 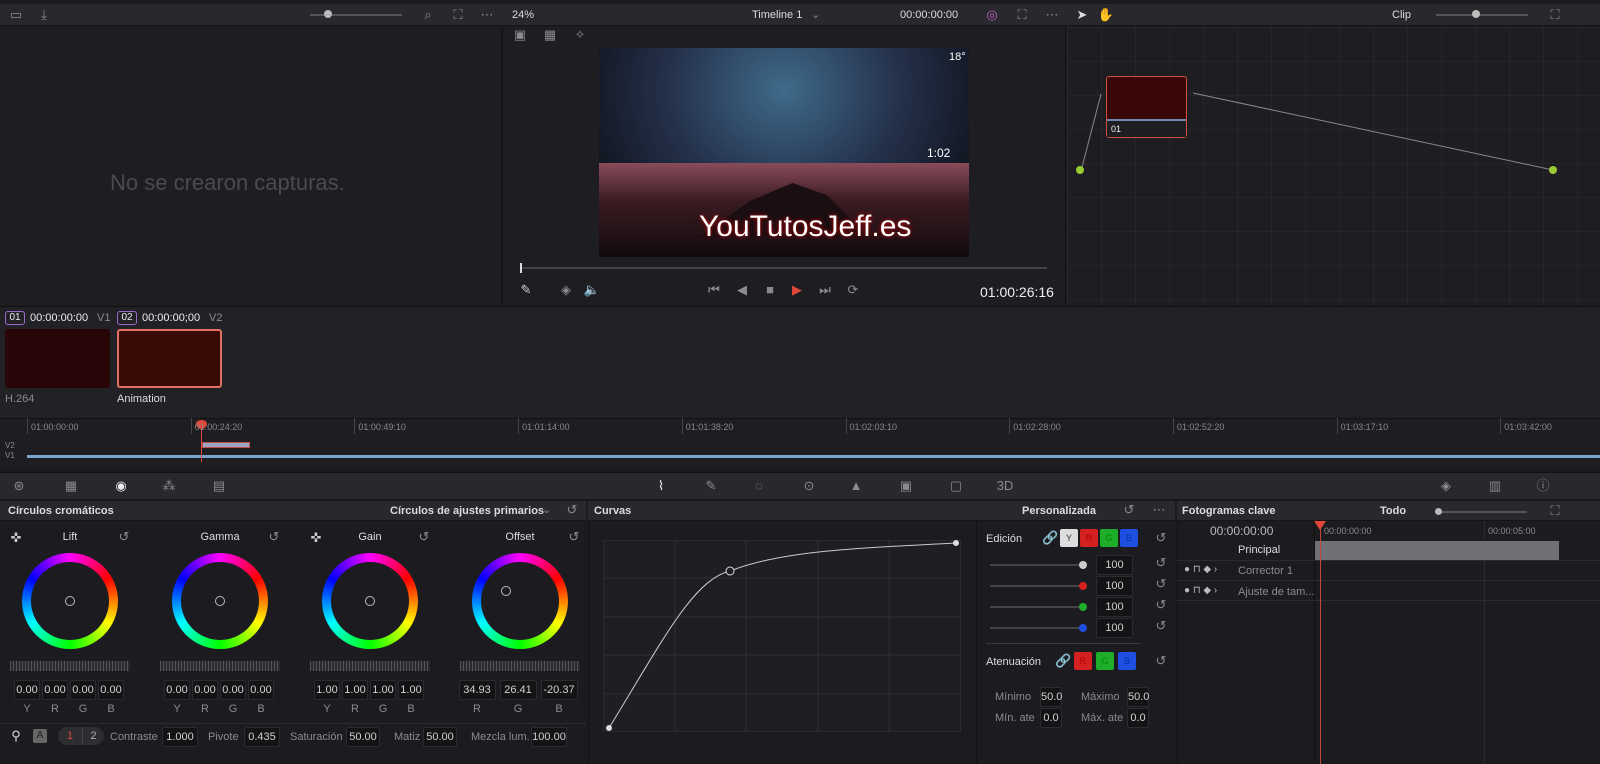 What do you see at coordinates (759, 486) in the screenshot?
I see `window-icon: ◌` at bounding box center [759, 486].